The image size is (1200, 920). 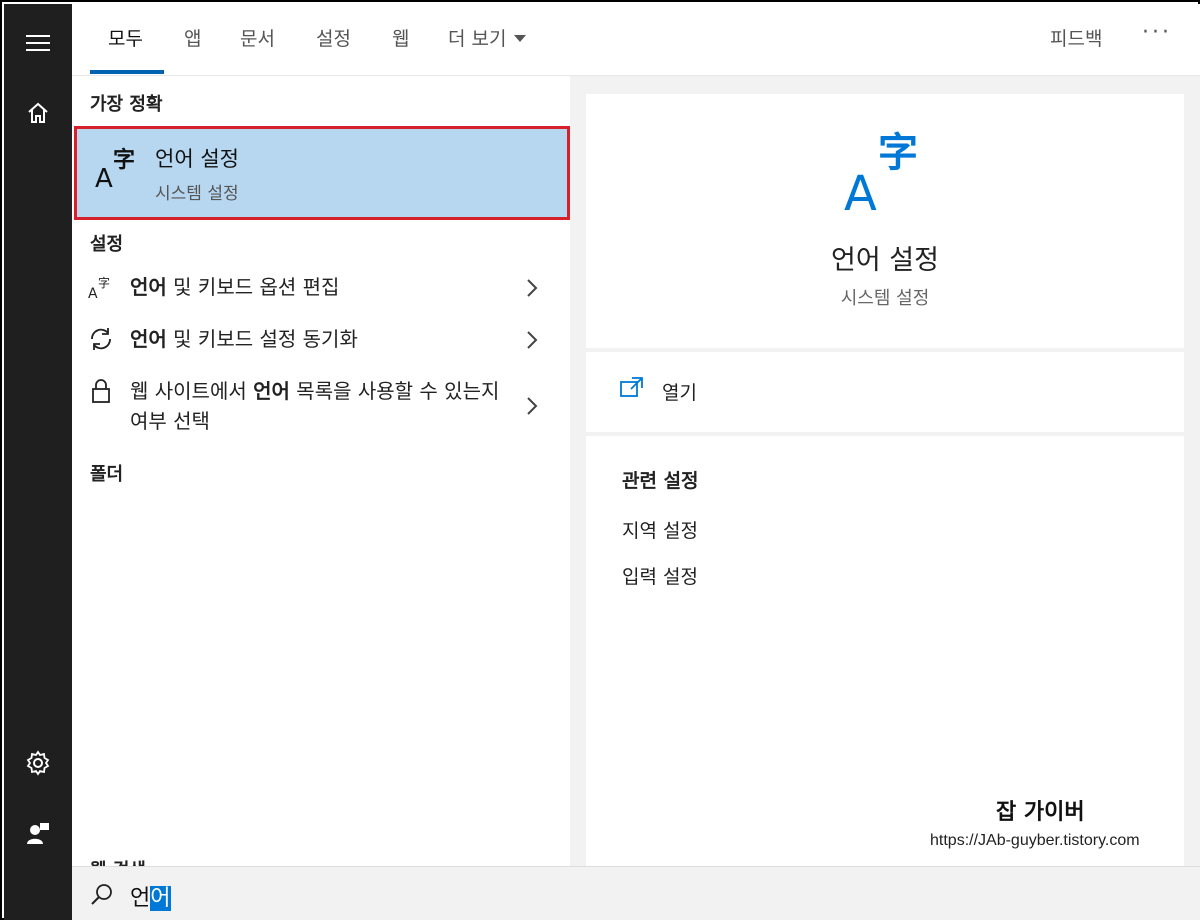 What do you see at coordinates (101, 391) in the screenshot?
I see `lock-icon` at bounding box center [101, 391].